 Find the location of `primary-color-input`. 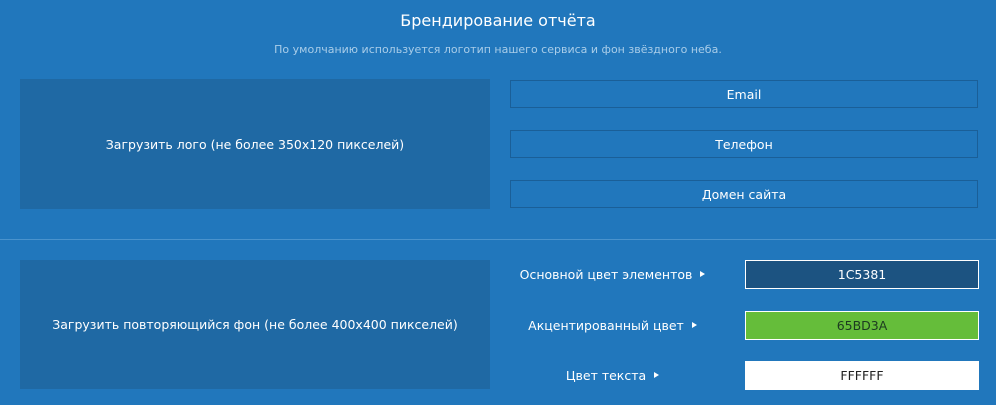

primary-color-input is located at coordinates (862, 274).